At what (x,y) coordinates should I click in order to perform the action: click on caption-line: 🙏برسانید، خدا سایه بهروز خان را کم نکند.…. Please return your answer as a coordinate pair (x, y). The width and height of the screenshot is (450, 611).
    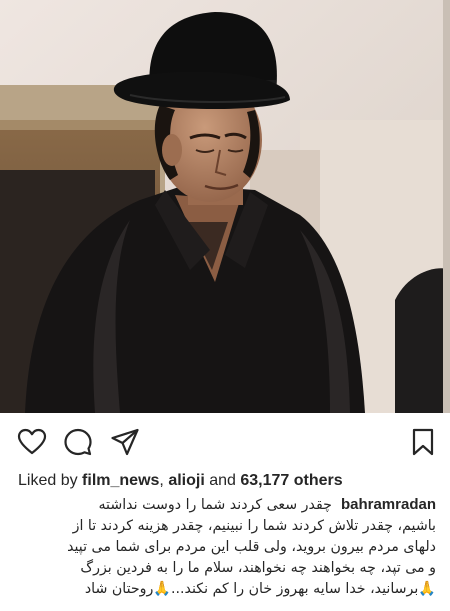
    Looking at the image, I should click on (260, 589).